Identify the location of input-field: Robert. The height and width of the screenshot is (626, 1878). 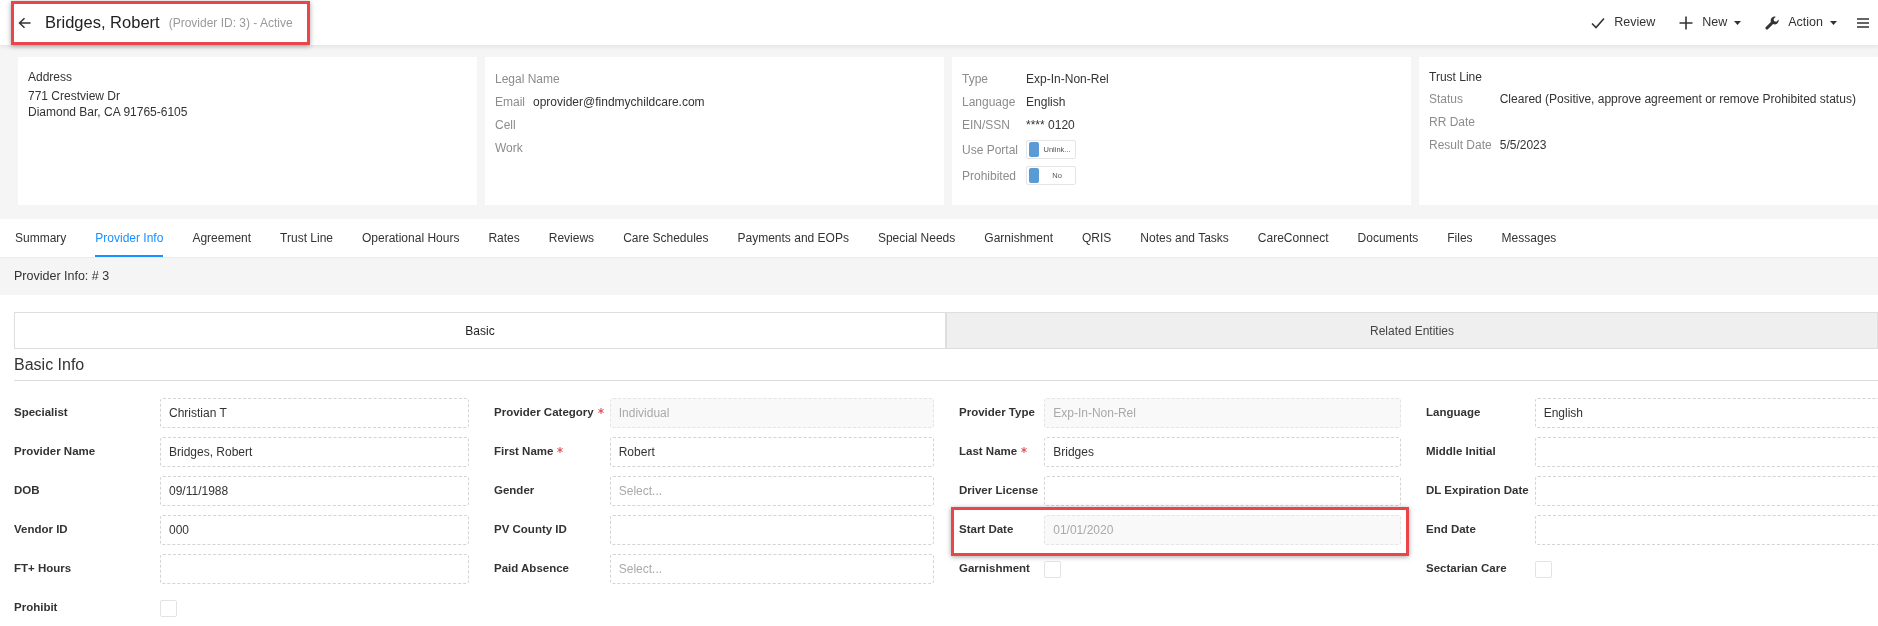
(771, 452).